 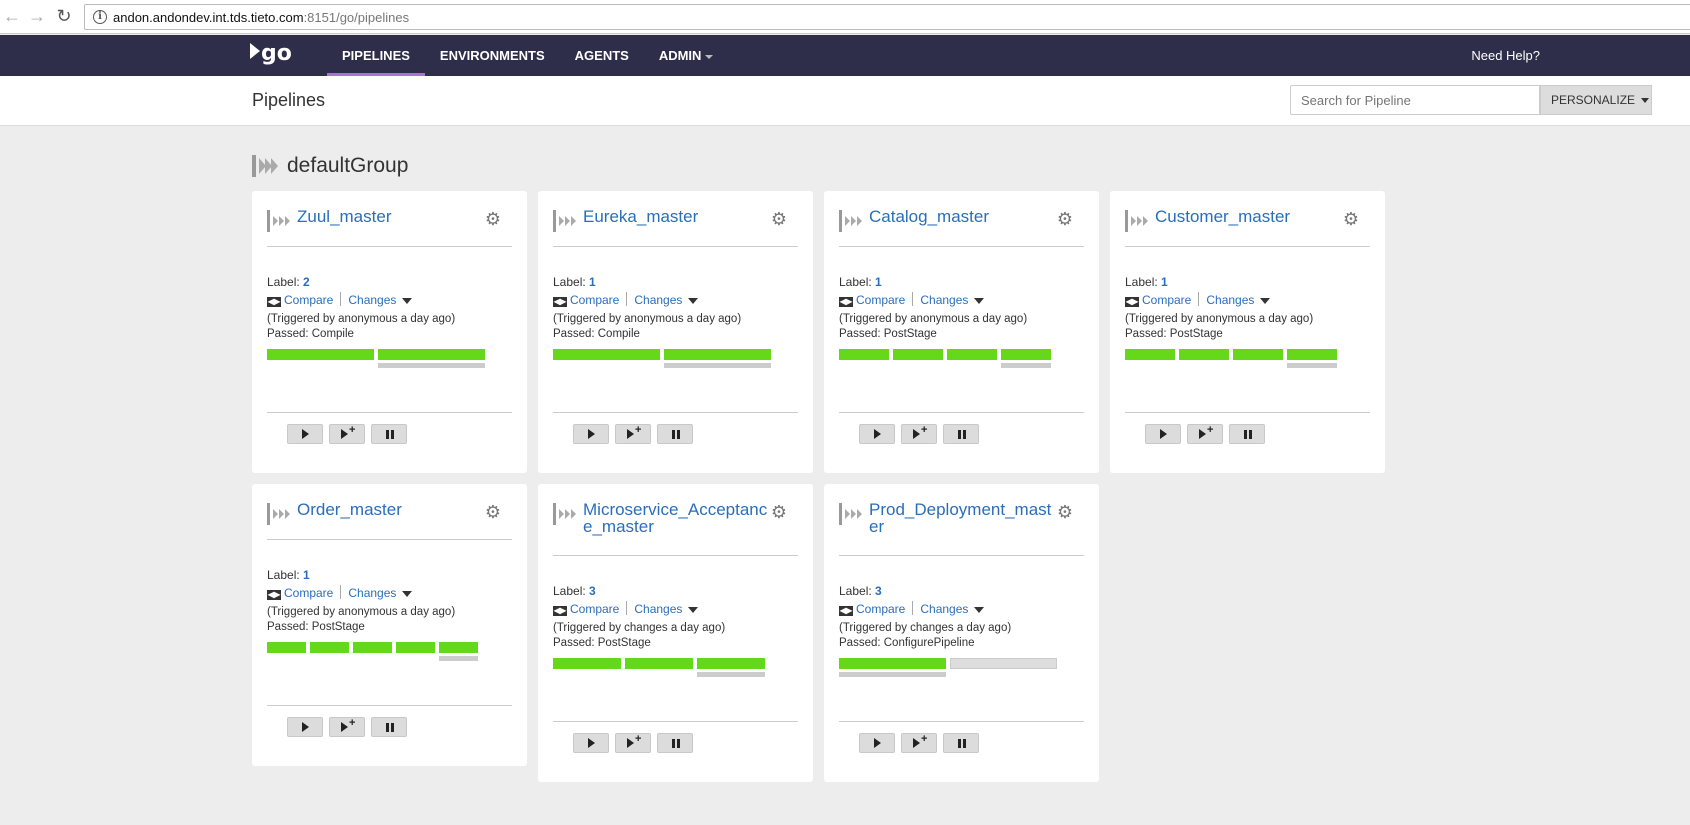 What do you see at coordinates (1505, 55) in the screenshot?
I see `need-help-link: Need Help?` at bounding box center [1505, 55].